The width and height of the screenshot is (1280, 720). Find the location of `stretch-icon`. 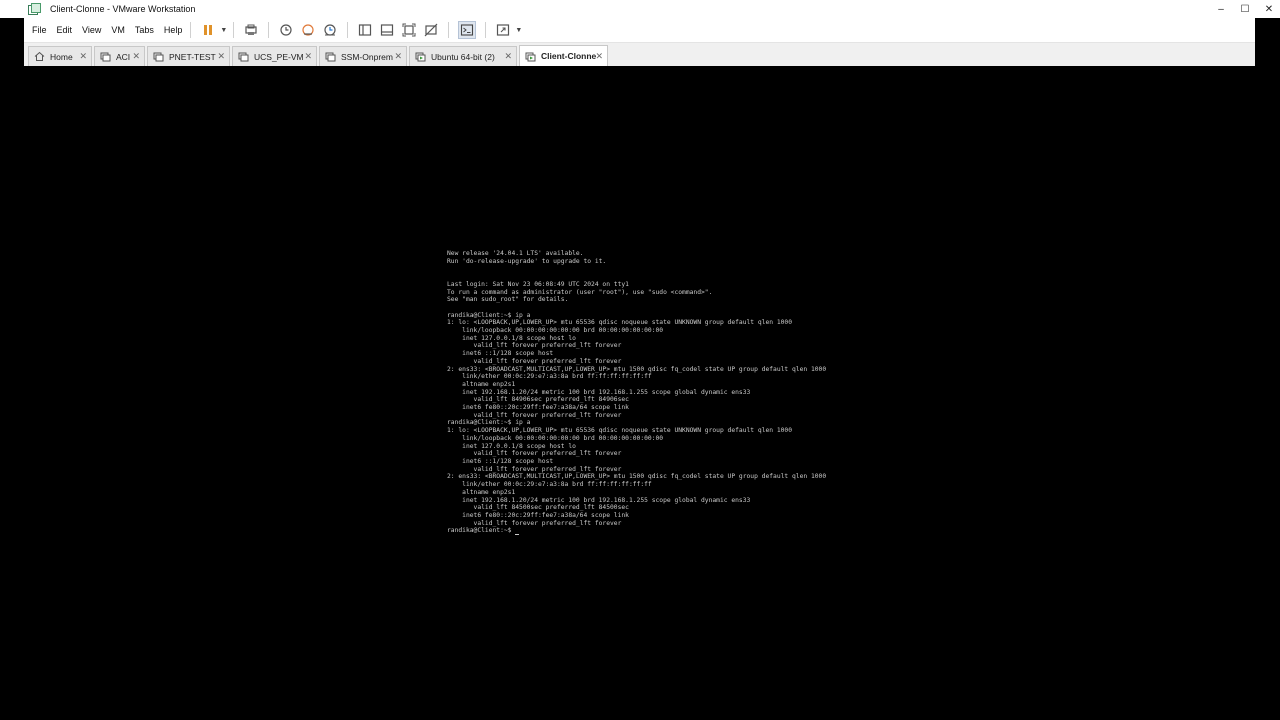

stretch-icon is located at coordinates (503, 30).